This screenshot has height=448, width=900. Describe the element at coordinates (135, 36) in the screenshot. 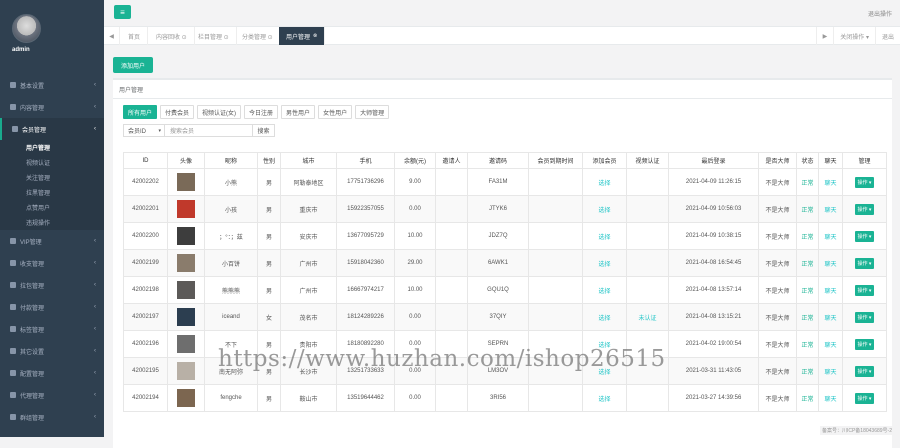

I see `tab-0: 首页` at that location.